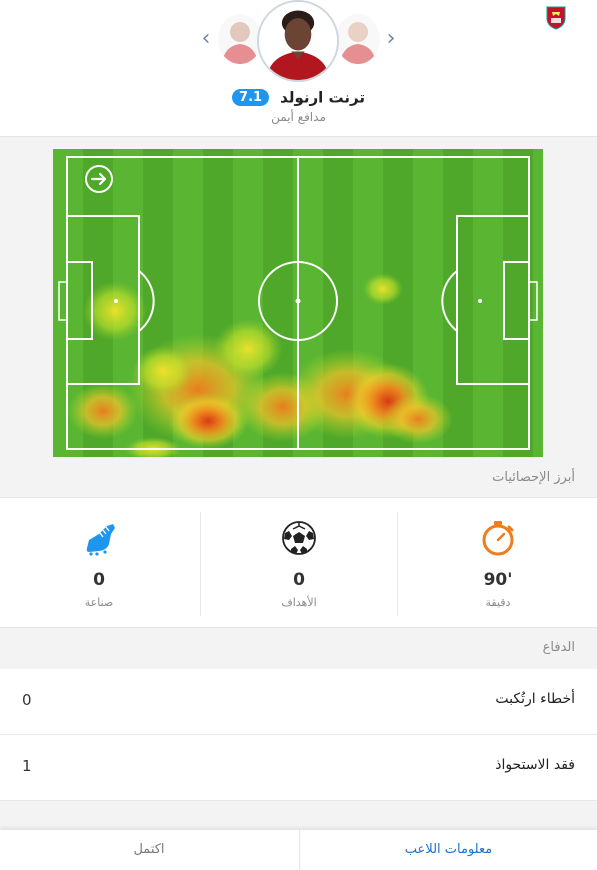 This screenshot has height=870, width=597. What do you see at coordinates (299, 602) in the screenshot?
I see `goals-label: الأهداف` at bounding box center [299, 602].